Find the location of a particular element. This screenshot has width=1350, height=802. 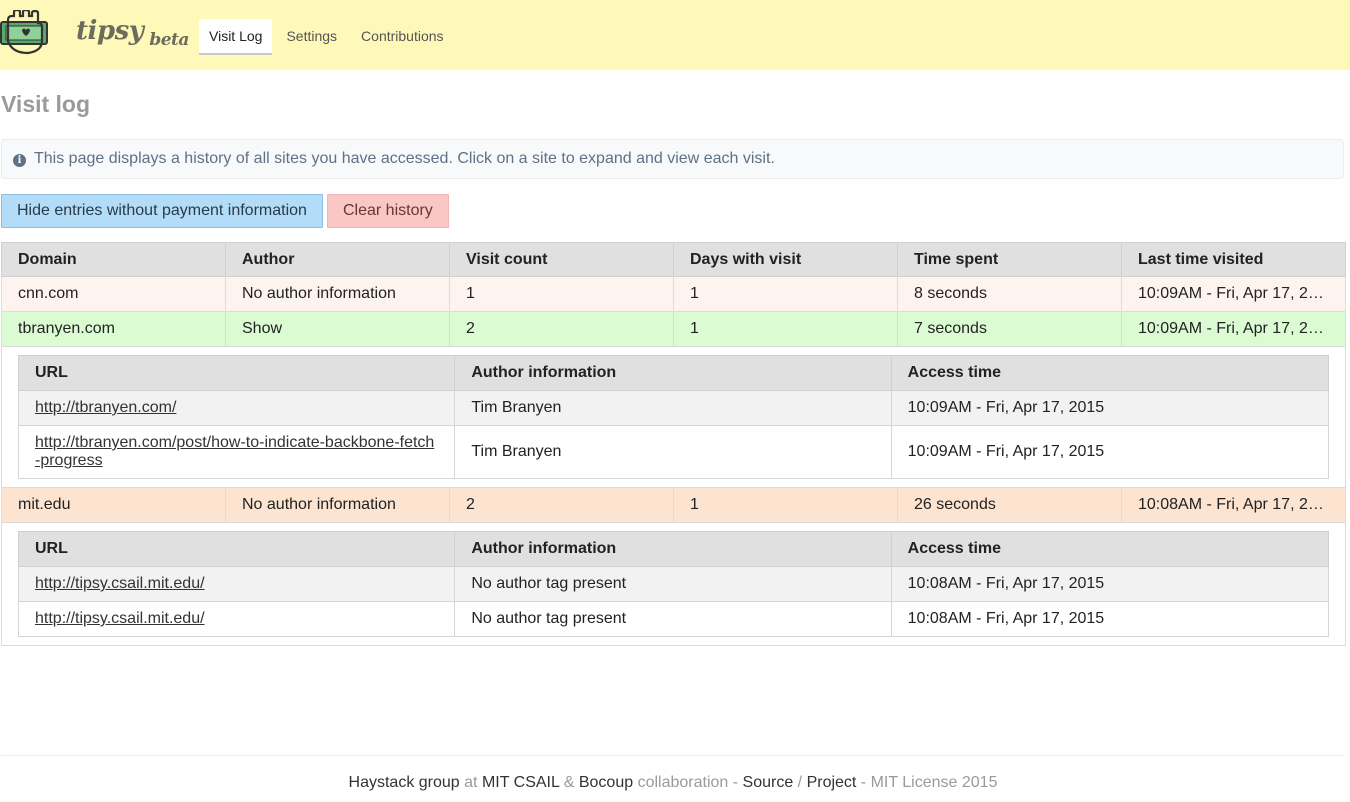

brand-title: tipsy beta is located at coordinates (132, 33).